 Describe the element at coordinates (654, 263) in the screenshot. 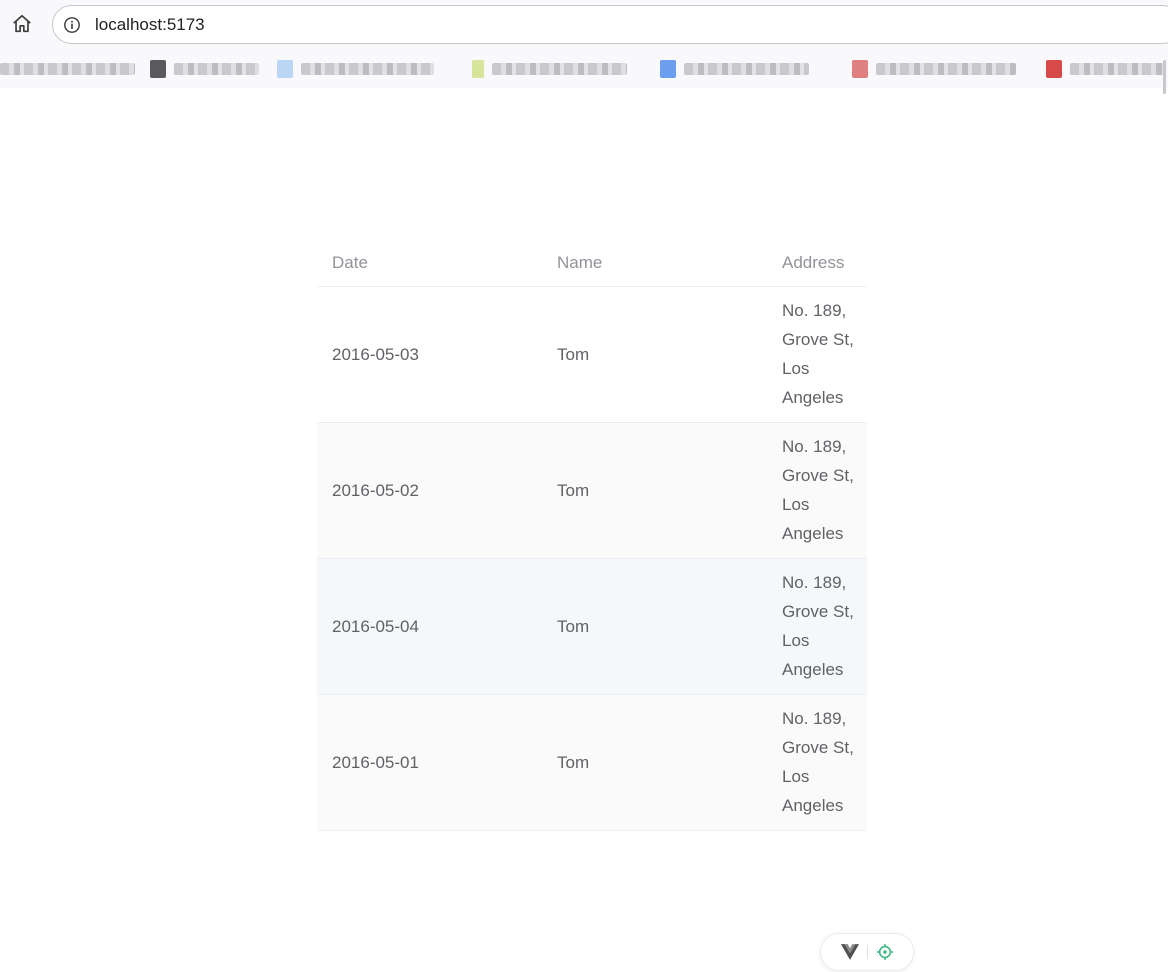

I see `column-header-name: Name` at that location.